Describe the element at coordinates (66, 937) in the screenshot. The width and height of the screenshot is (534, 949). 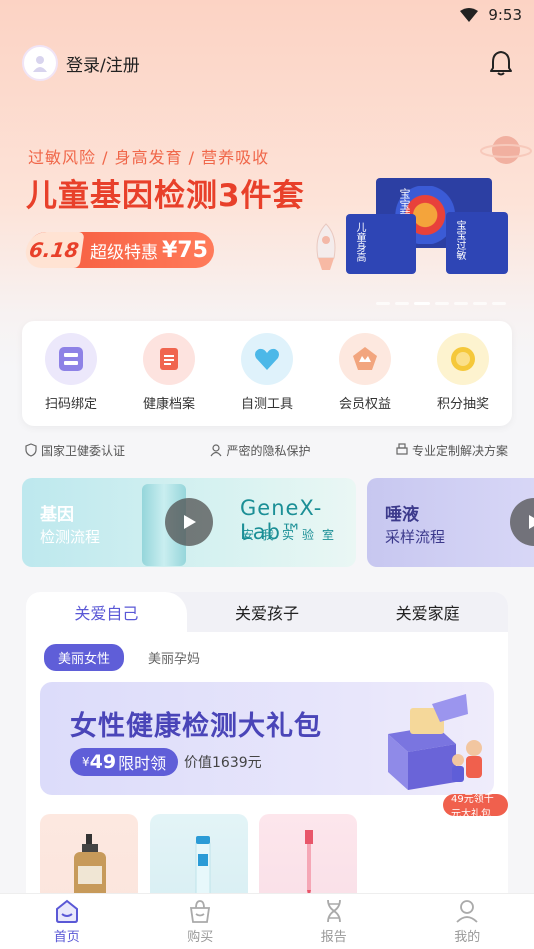
I see `nav-label: 首页` at that location.